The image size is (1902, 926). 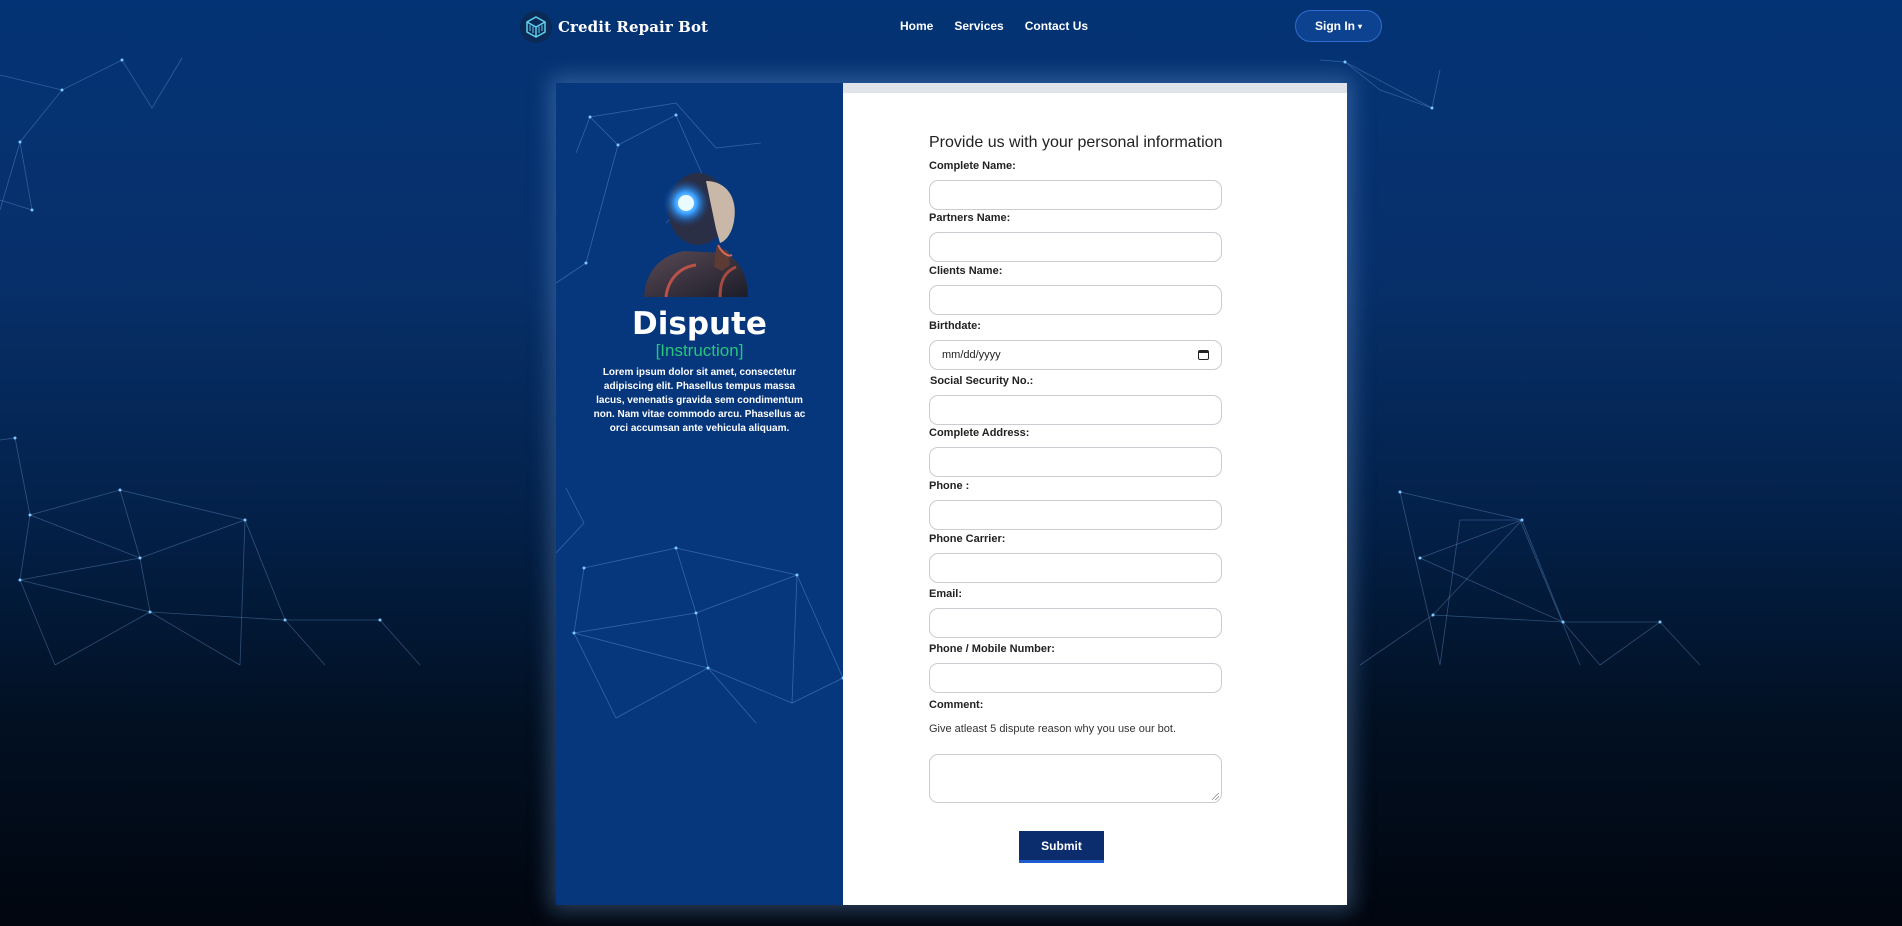 I want to click on sign-in-label: Sign In, so click(x=1334, y=26).